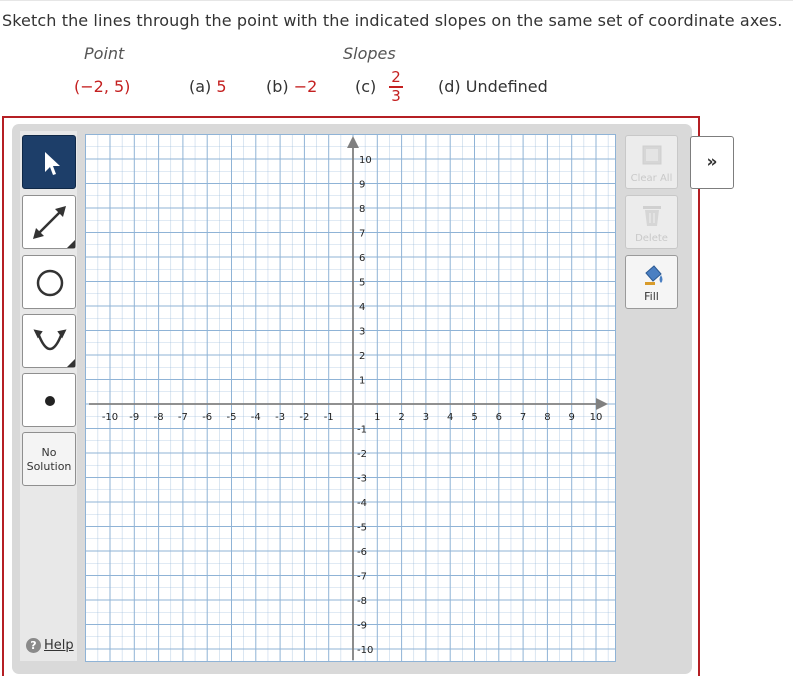 Image resolution: width=793 pixels, height=676 pixels. What do you see at coordinates (362, 185) in the screenshot?
I see `y-tick-label: 9` at bounding box center [362, 185].